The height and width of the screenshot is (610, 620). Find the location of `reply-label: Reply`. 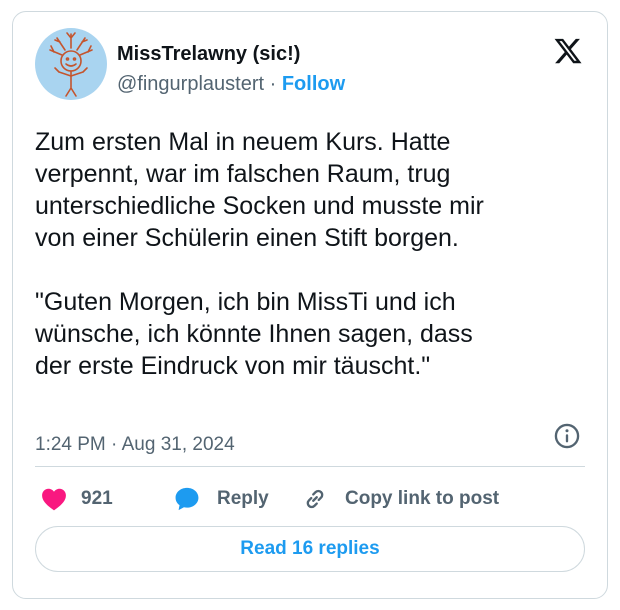

reply-label: Reply is located at coordinates (243, 498).